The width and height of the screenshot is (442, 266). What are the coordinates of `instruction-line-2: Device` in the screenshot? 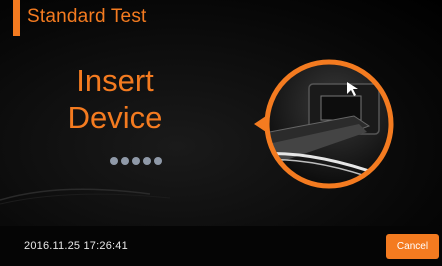 It's located at (115, 117).